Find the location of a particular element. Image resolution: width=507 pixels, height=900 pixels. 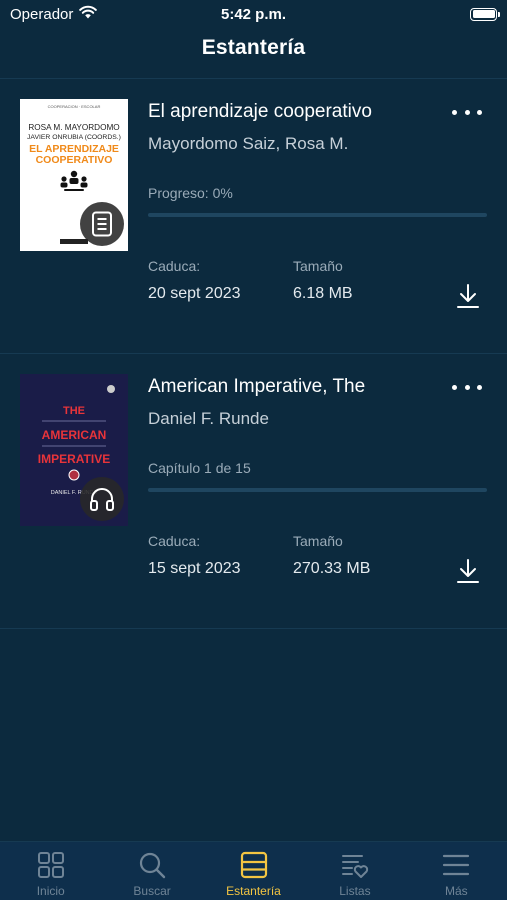

tab-label: Estantería is located at coordinates (253, 891).